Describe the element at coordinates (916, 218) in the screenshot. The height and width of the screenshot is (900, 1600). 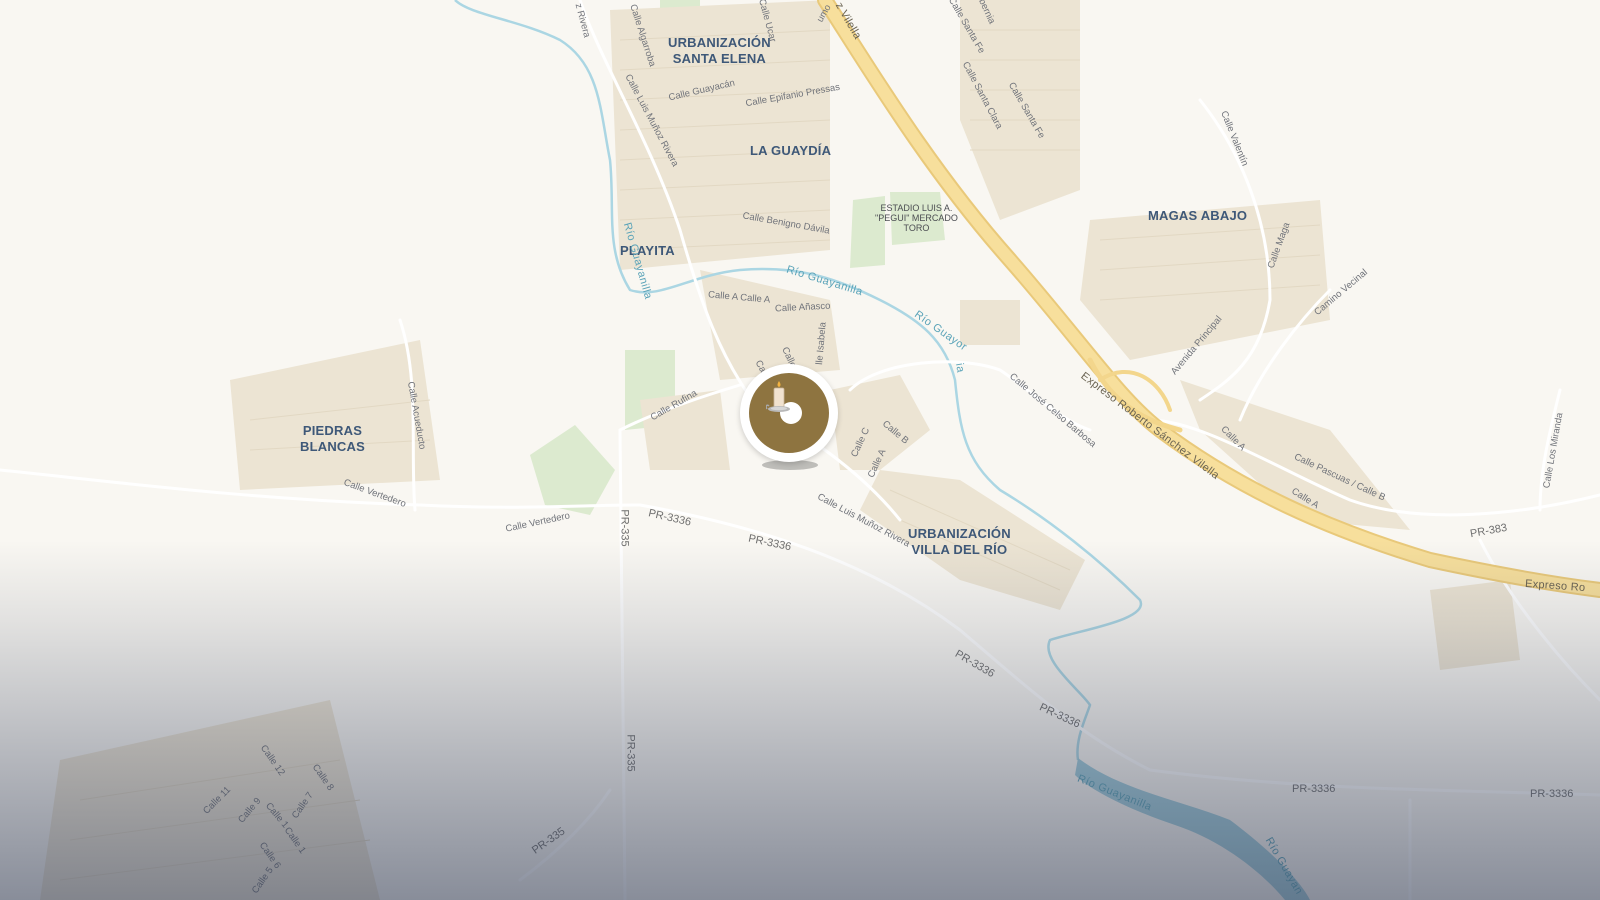
I see `poi-estadio: ESTADIO LUIS A. "PEGUI" MERCADO TORO` at that location.